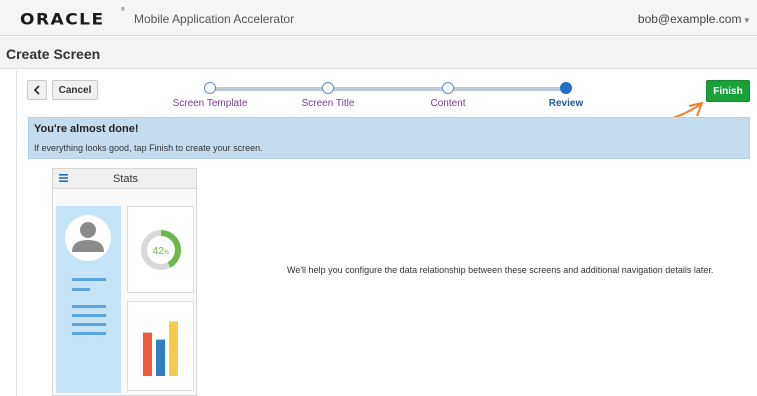 Image resolution: width=757 pixels, height=396 pixels. I want to click on user-menu: bob@example.com ▾, so click(693, 19).